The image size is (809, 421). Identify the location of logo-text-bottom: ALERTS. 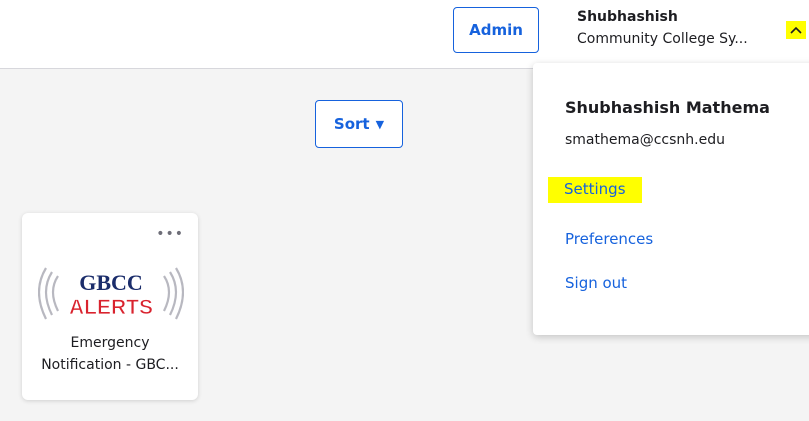
(111, 307).